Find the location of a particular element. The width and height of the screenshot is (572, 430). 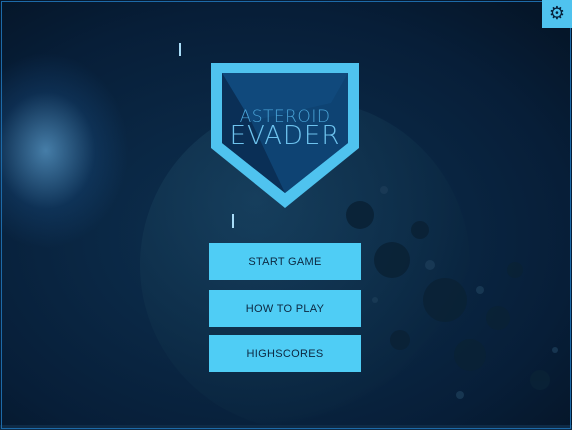

start-game-button: START GAME is located at coordinates (285, 261).